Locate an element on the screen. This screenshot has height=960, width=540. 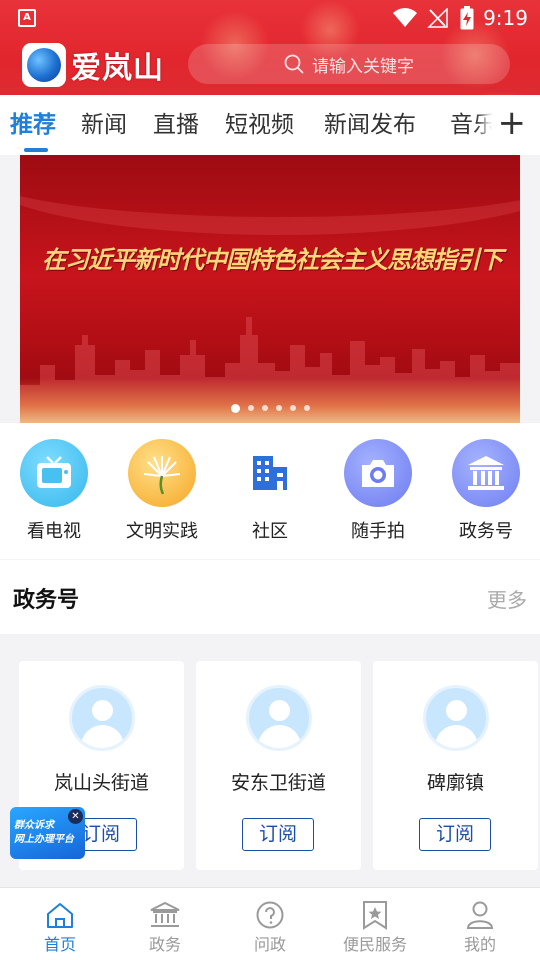
gov-account-name: 安东卫街道 is located at coordinates (278, 783).